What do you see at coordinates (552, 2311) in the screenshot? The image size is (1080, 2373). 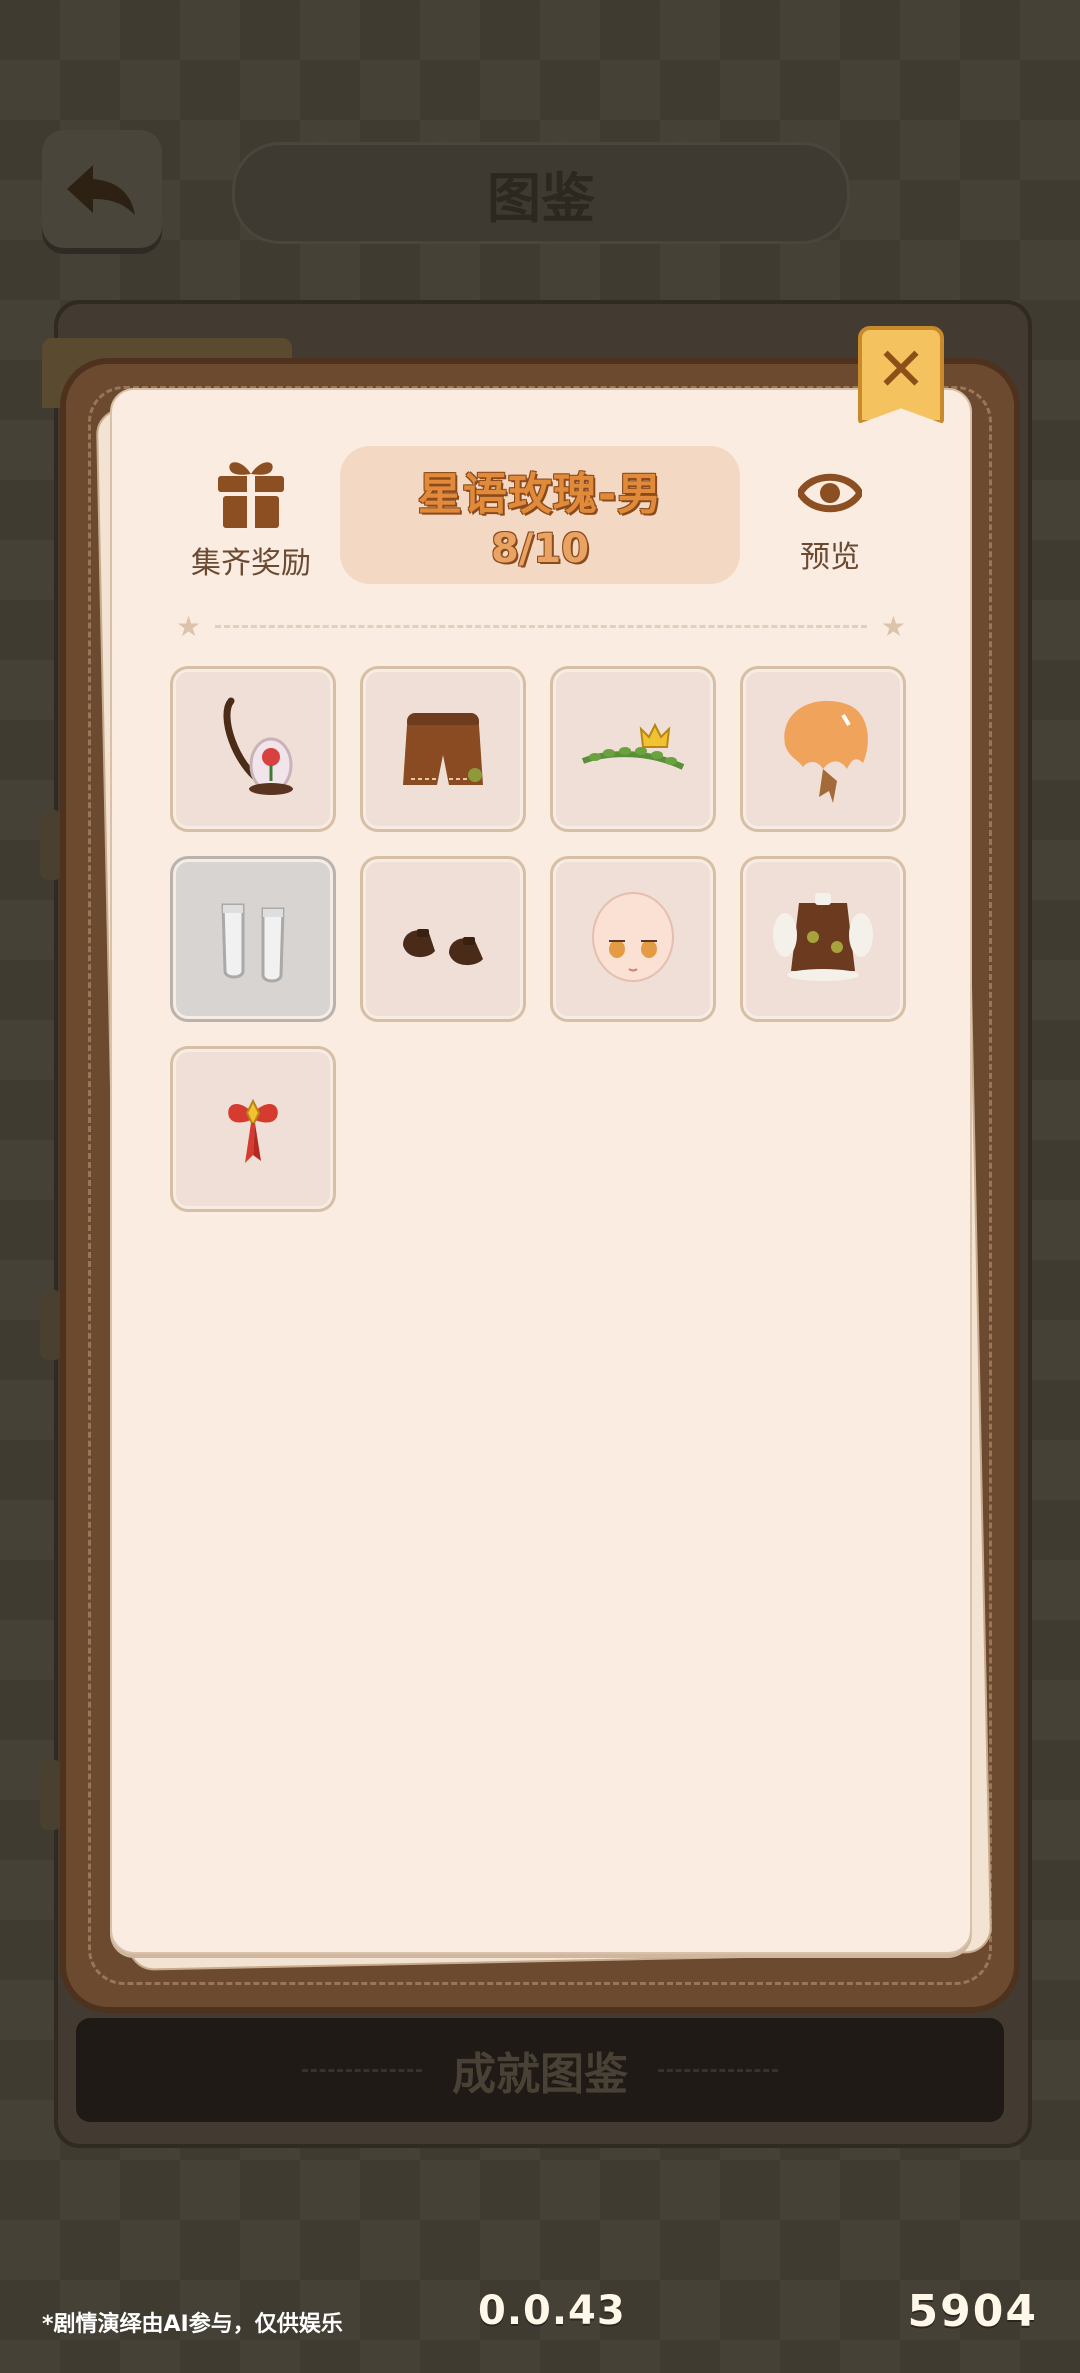 I see `version-label: 0.0.43` at bounding box center [552, 2311].